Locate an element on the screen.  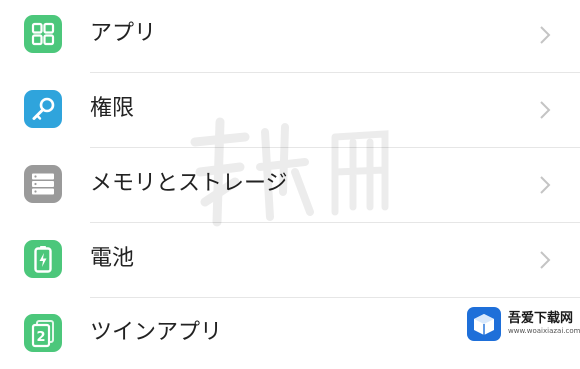
twin-apps-icon: 2 is located at coordinates (43, 333).